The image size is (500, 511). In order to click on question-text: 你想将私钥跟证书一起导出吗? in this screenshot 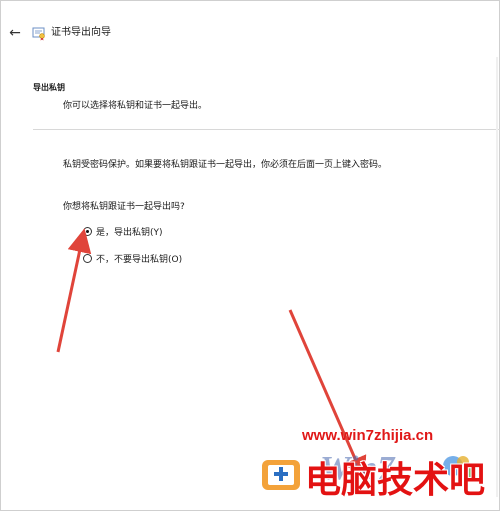, I will do `click(124, 207)`.